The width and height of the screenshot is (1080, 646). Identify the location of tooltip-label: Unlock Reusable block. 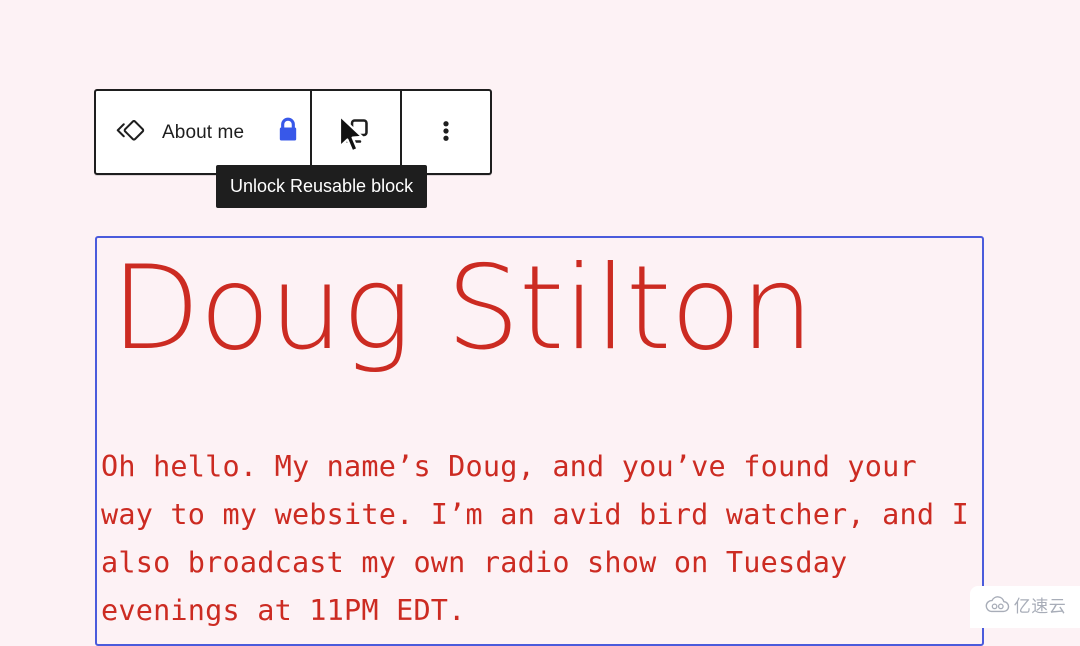
(322, 186).